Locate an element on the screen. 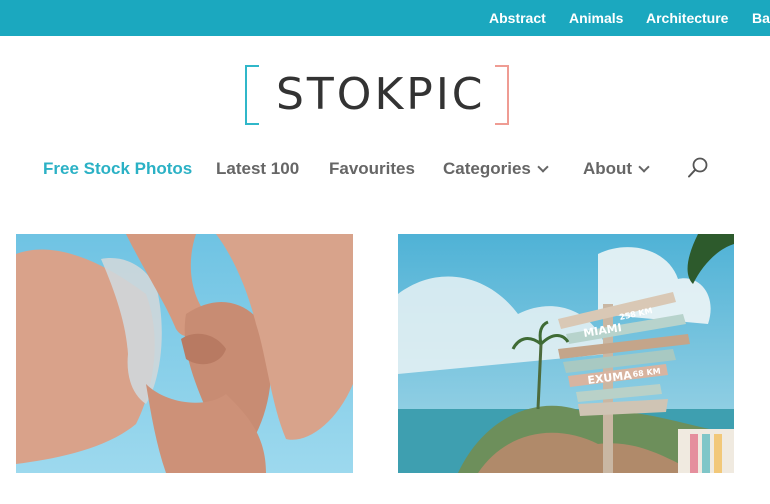  topbar-link-truncated: Ba is located at coordinates (761, 18).